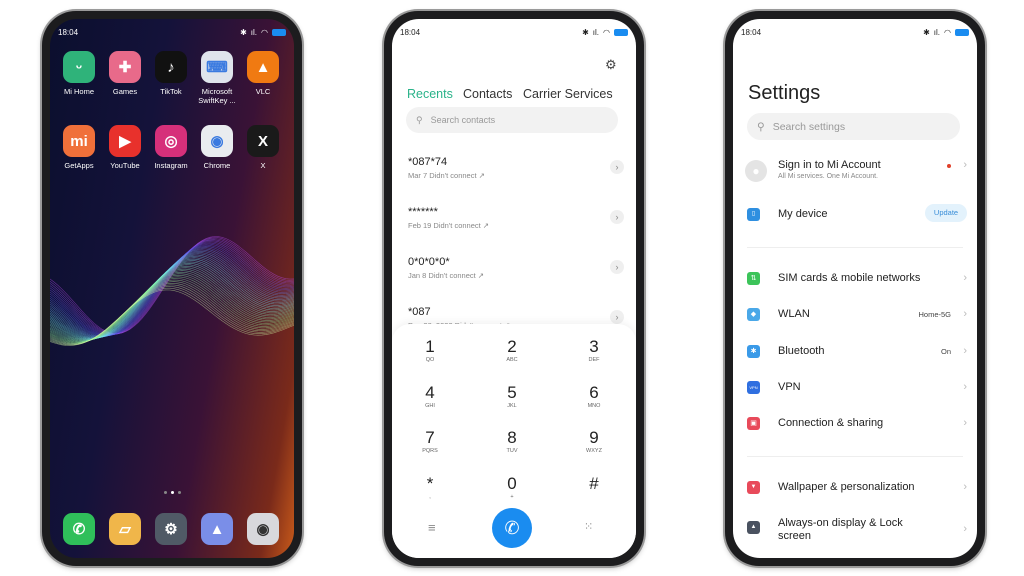 The height and width of the screenshot is (576, 1024). I want to click on call-log-item: *087*74 Mar 7 Didn't connect ↗ ›, so click(516, 168).